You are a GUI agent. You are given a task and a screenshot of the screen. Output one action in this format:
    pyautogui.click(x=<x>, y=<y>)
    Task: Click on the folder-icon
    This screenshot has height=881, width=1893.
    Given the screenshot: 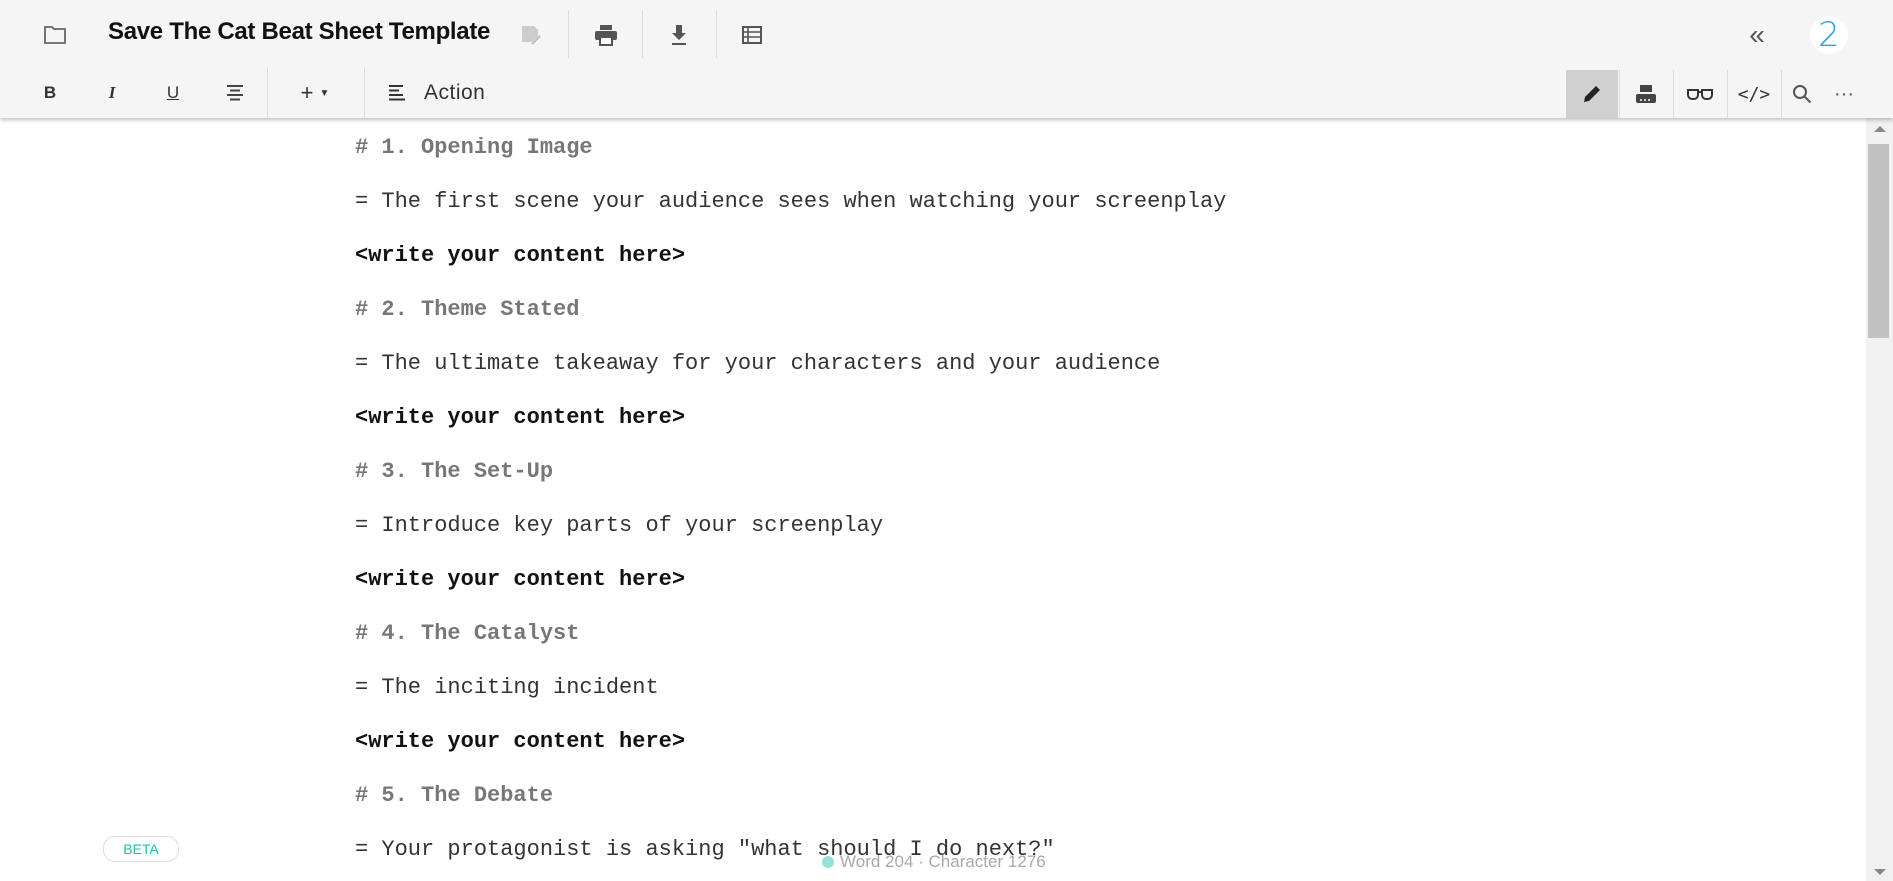 What is the action you would take?
    pyautogui.click(x=55, y=35)
    